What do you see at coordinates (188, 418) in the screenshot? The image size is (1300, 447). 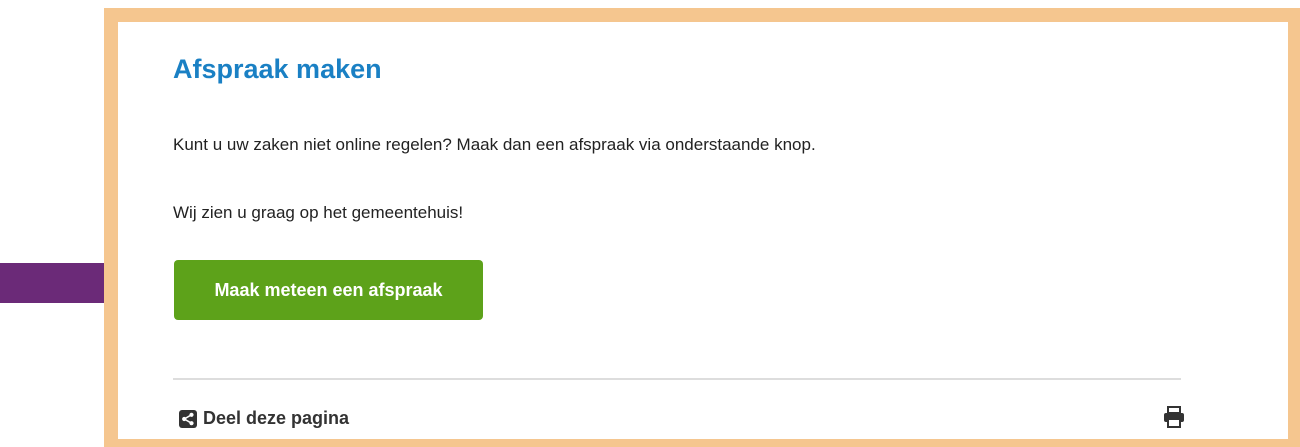 I see `share-icon` at bounding box center [188, 418].